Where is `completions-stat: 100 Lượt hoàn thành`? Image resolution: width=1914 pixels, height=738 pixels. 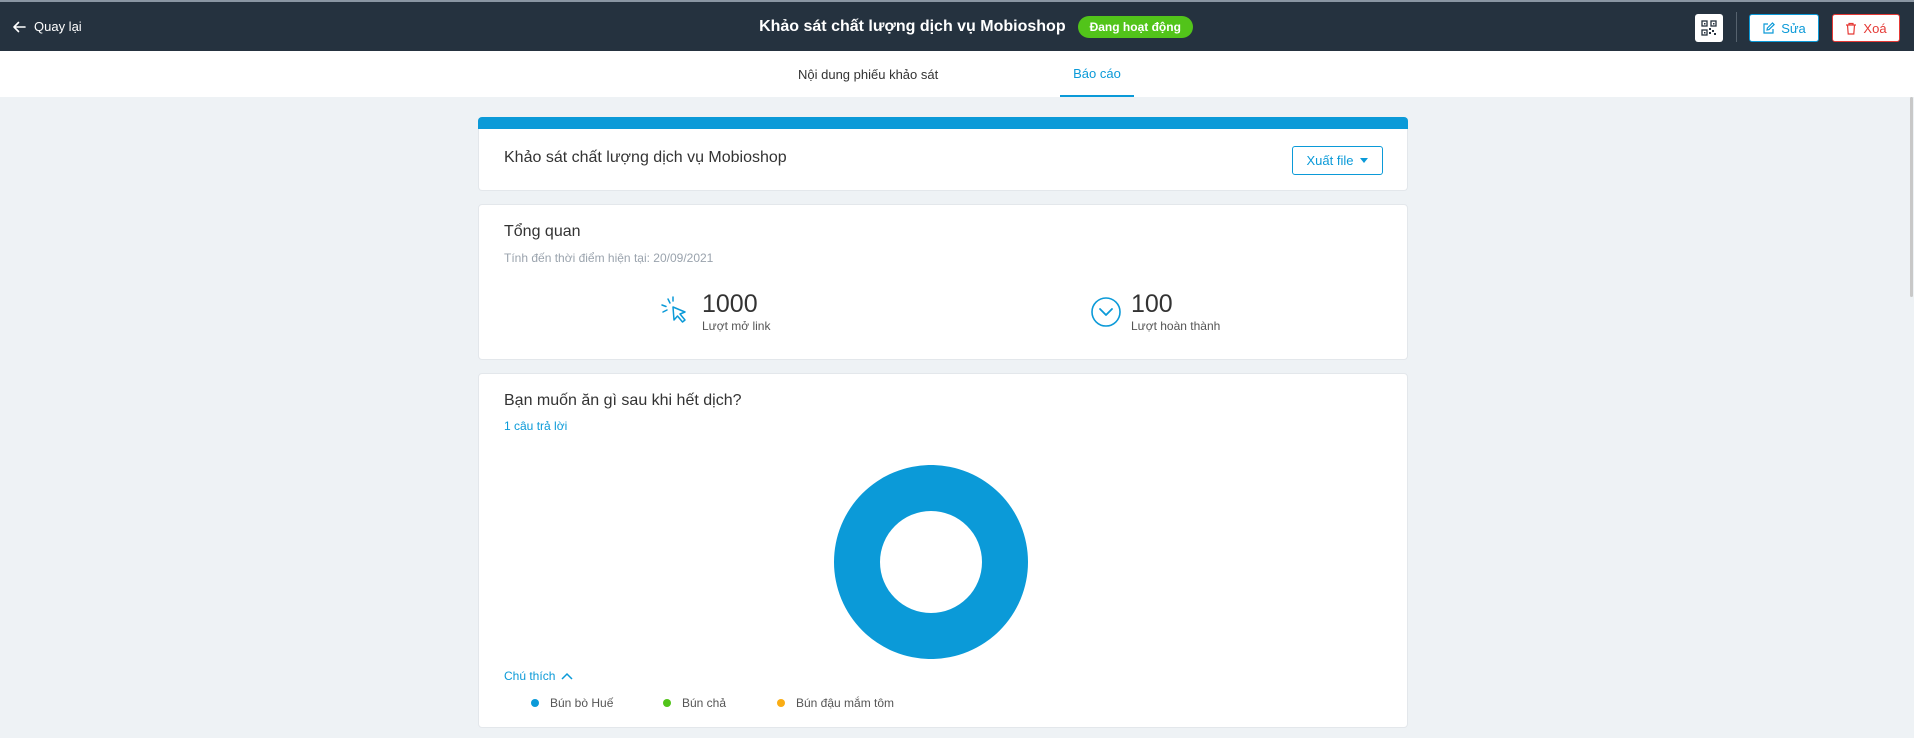
completions-stat: 100 Lượt hoàn thành is located at coordinates (1154, 312).